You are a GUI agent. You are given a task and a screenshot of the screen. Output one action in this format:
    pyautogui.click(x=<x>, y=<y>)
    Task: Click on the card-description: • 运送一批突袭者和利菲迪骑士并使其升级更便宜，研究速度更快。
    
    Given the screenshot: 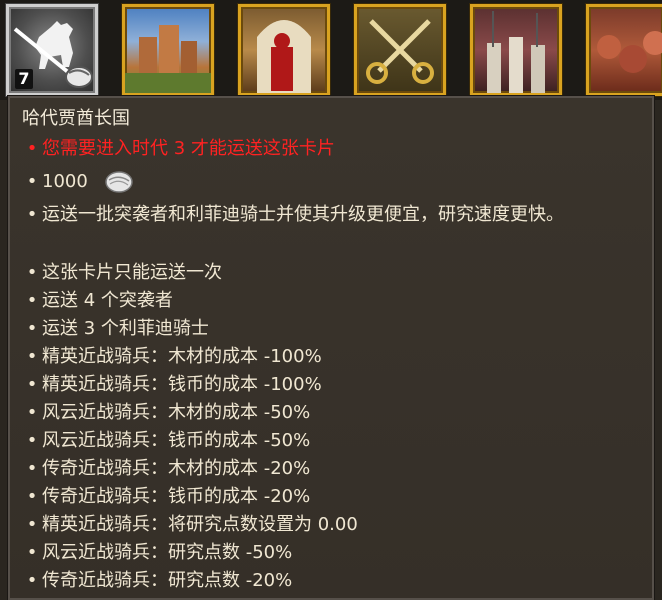 What is the action you would take?
    pyautogui.click(x=332, y=215)
    